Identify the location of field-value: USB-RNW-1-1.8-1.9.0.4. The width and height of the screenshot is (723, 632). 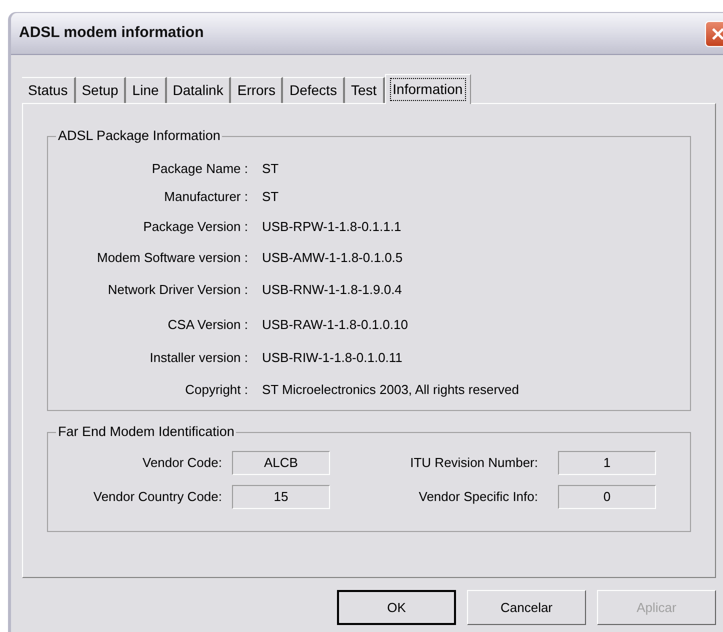
(332, 290).